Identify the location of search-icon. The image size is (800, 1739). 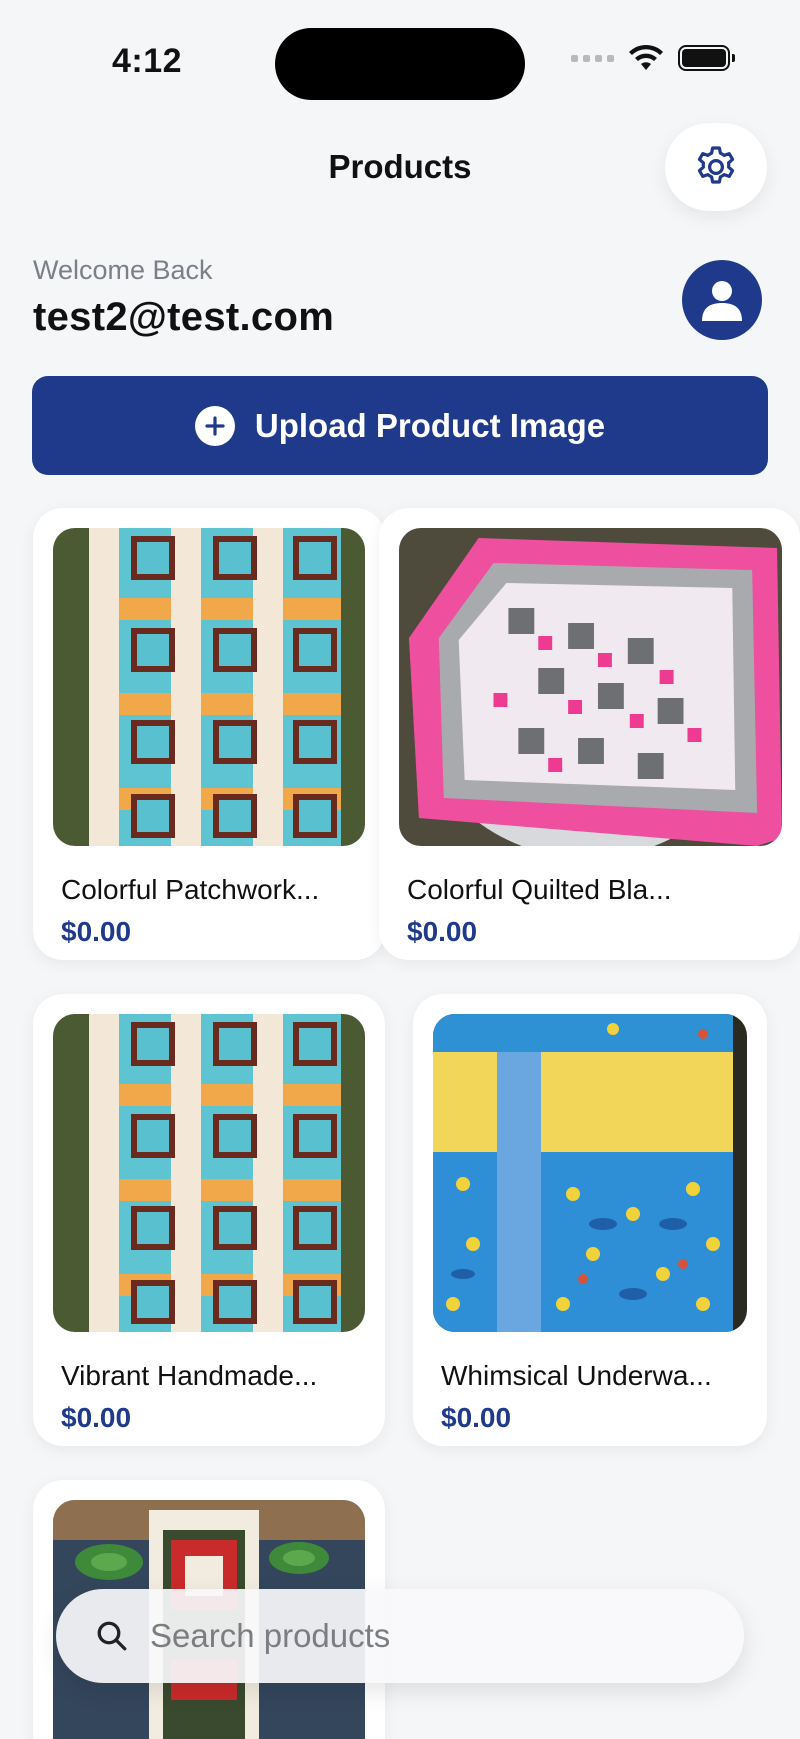
(112, 1636).